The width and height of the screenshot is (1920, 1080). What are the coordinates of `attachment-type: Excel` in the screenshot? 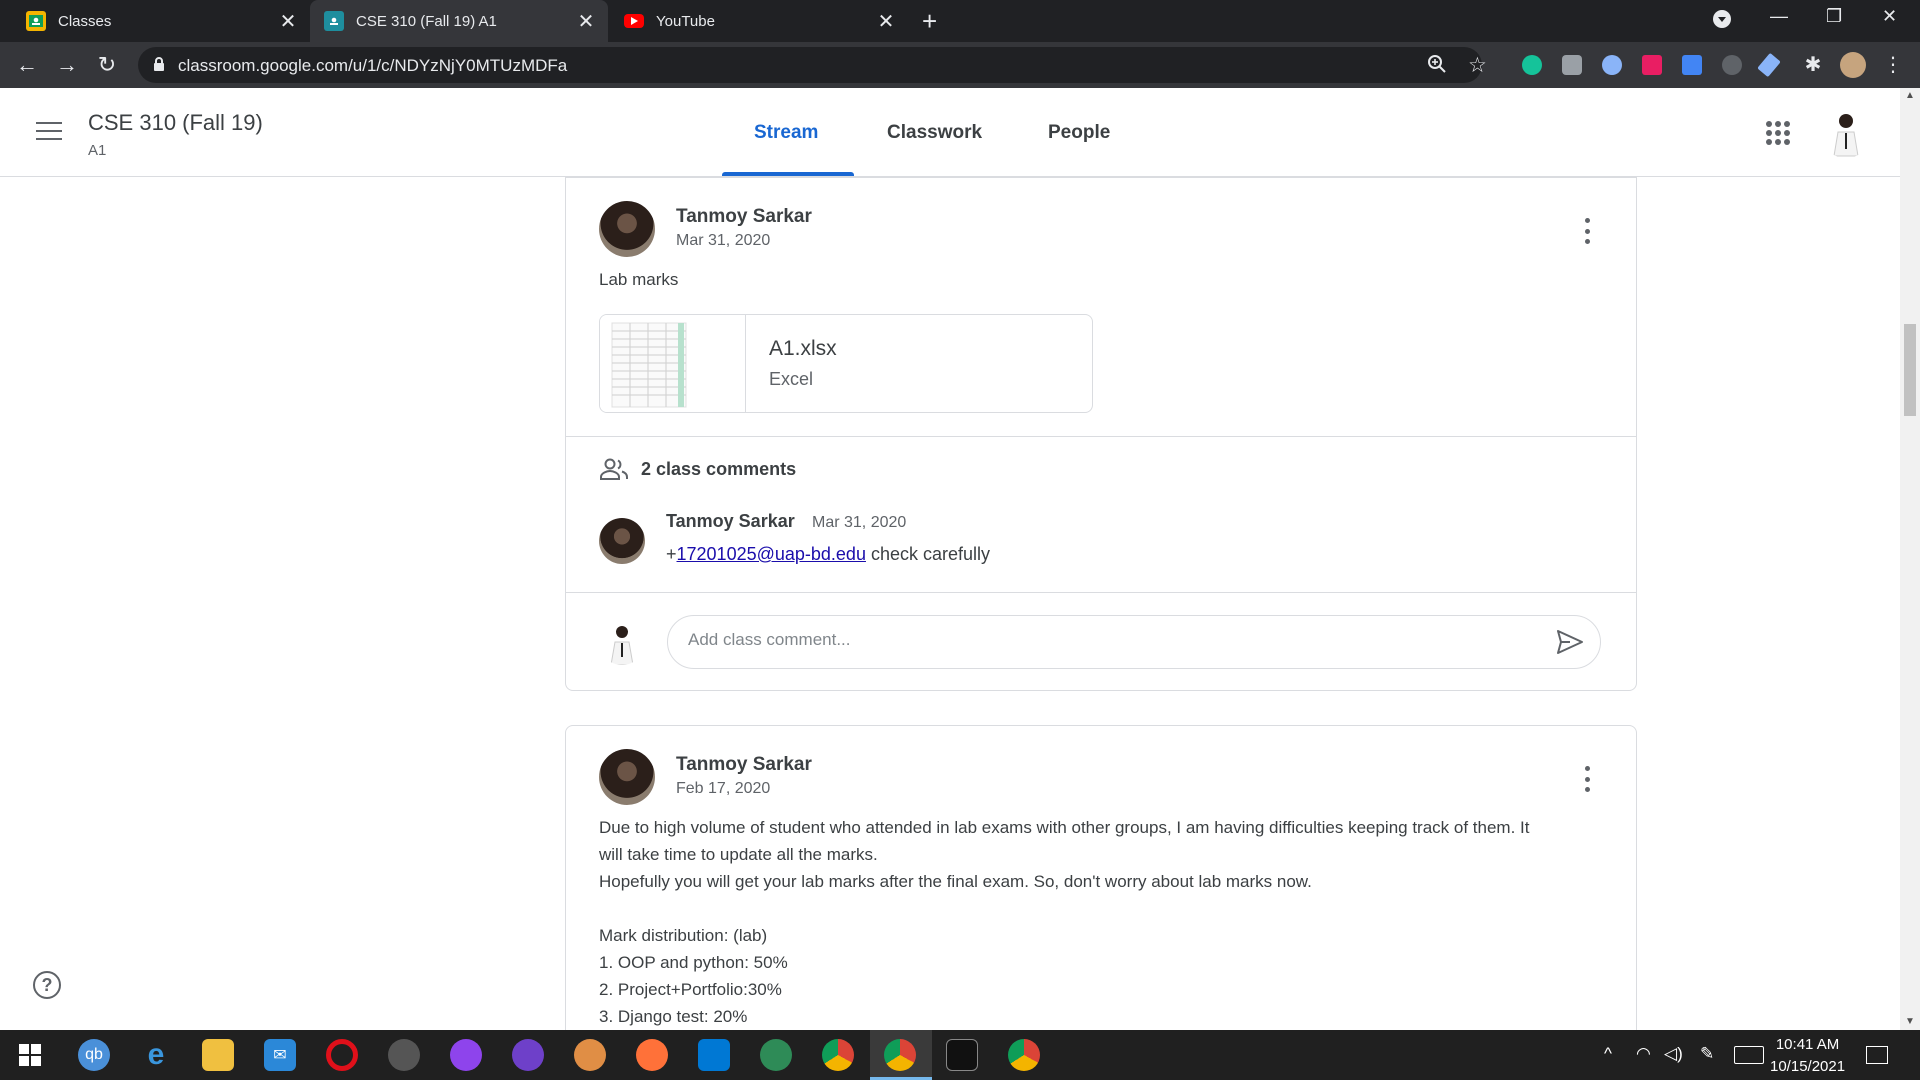 It's located at (791, 379).